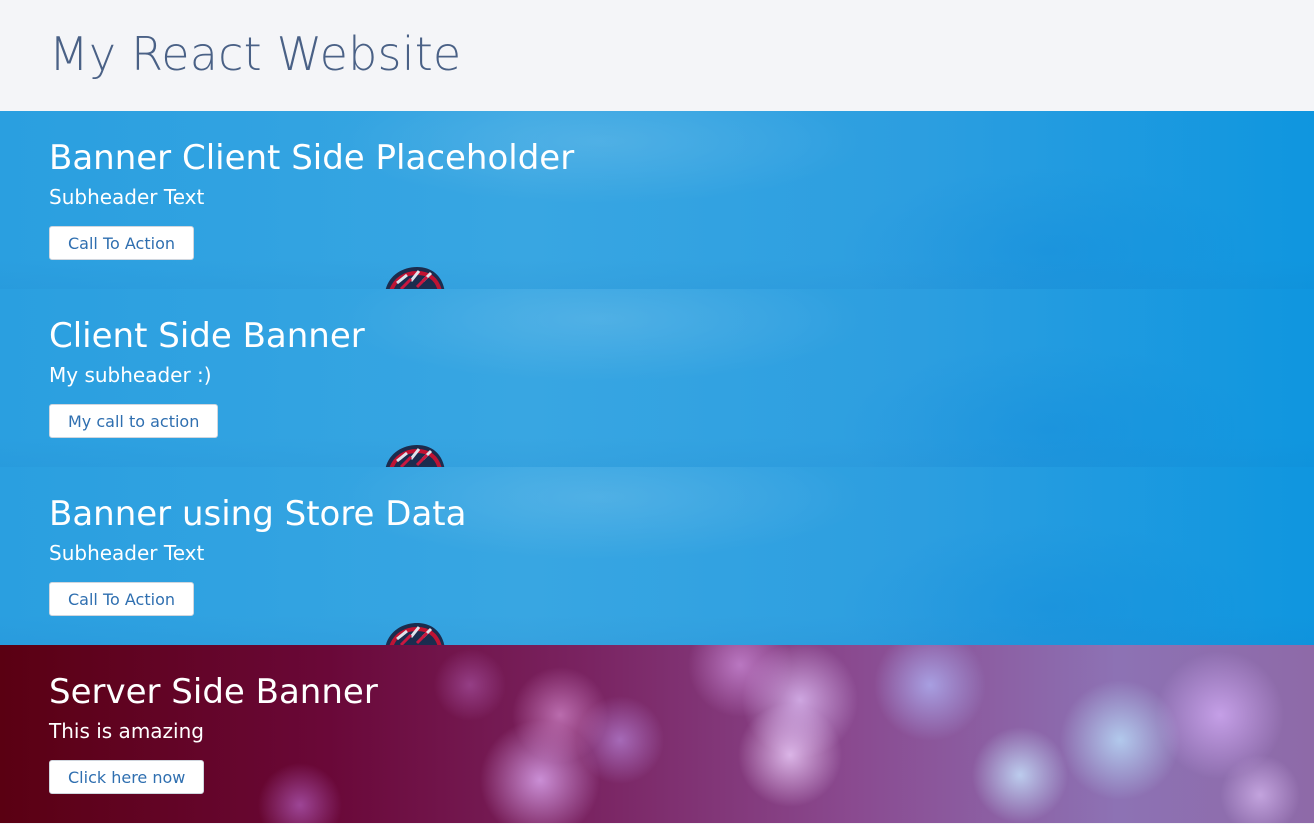  What do you see at coordinates (207, 336) in the screenshot?
I see `banner-title: Client Side Banner` at bounding box center [207, 336].